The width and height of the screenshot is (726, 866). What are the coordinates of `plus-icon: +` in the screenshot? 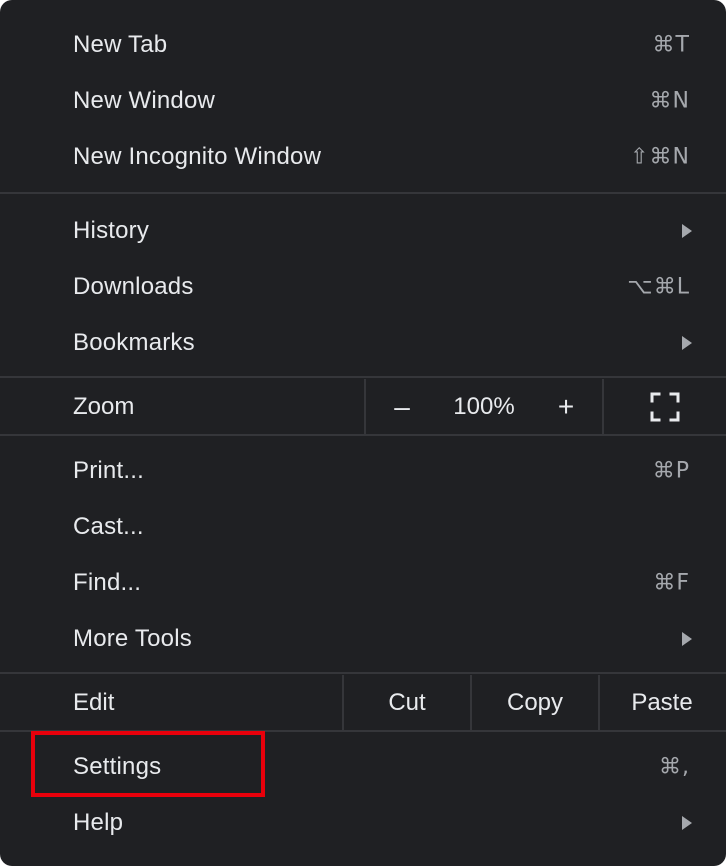 It's located at (566, 406).